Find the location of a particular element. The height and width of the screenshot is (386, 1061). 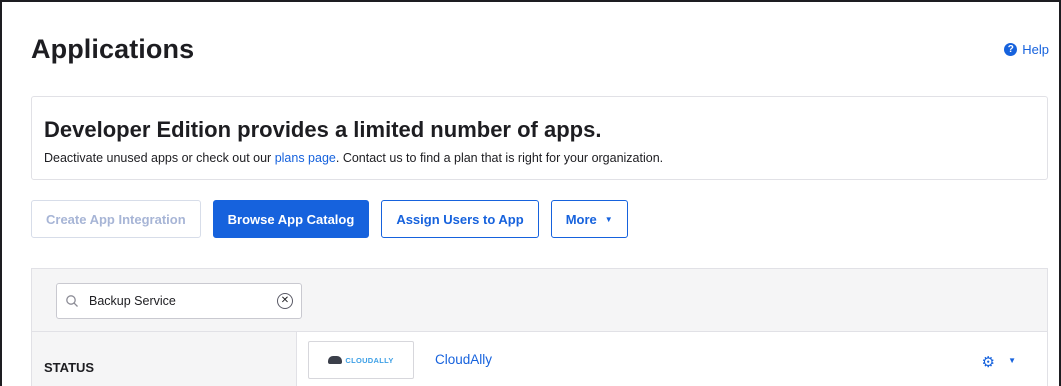

status-filter-heading: STATUS is located at coordinates (69, 367).